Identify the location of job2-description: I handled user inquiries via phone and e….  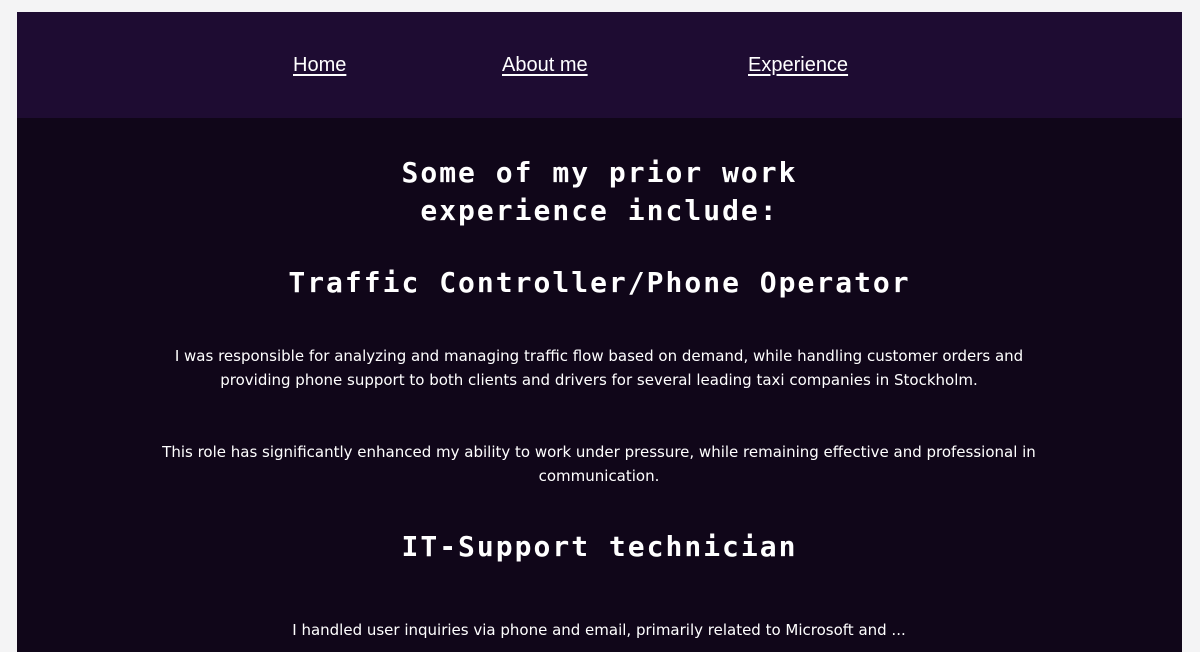
(599, 630).